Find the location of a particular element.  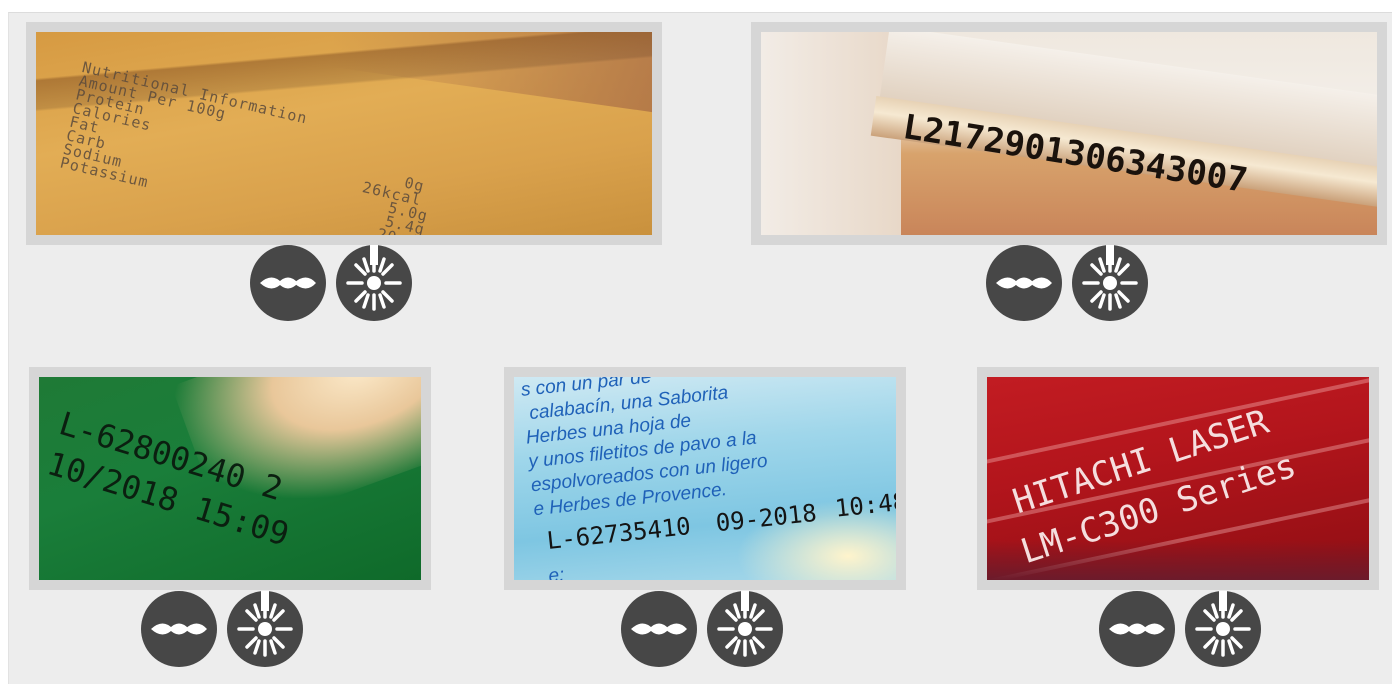

printed-code: 10:48 is located at coordinates (864, 505).